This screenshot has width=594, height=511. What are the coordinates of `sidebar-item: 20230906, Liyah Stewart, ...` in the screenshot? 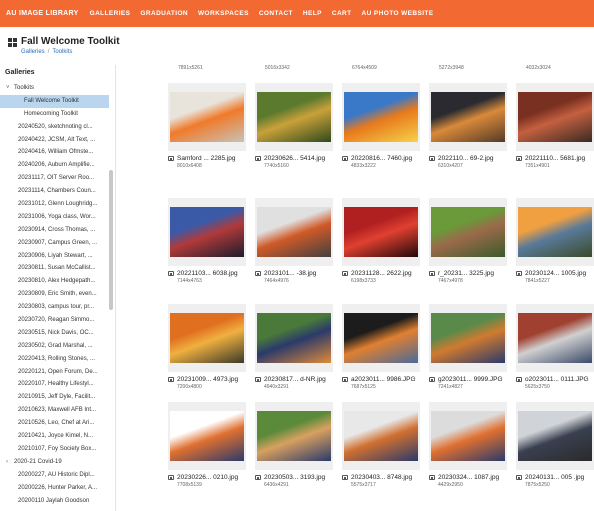 It's located at (54, 256).